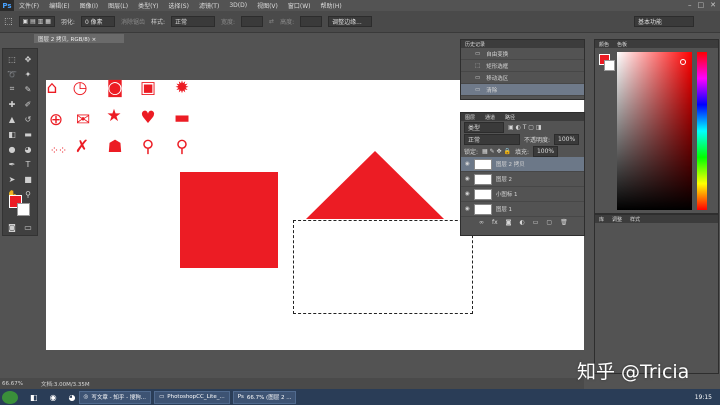  I want to click on history-brush-icon: ↺, so click(28, 119).